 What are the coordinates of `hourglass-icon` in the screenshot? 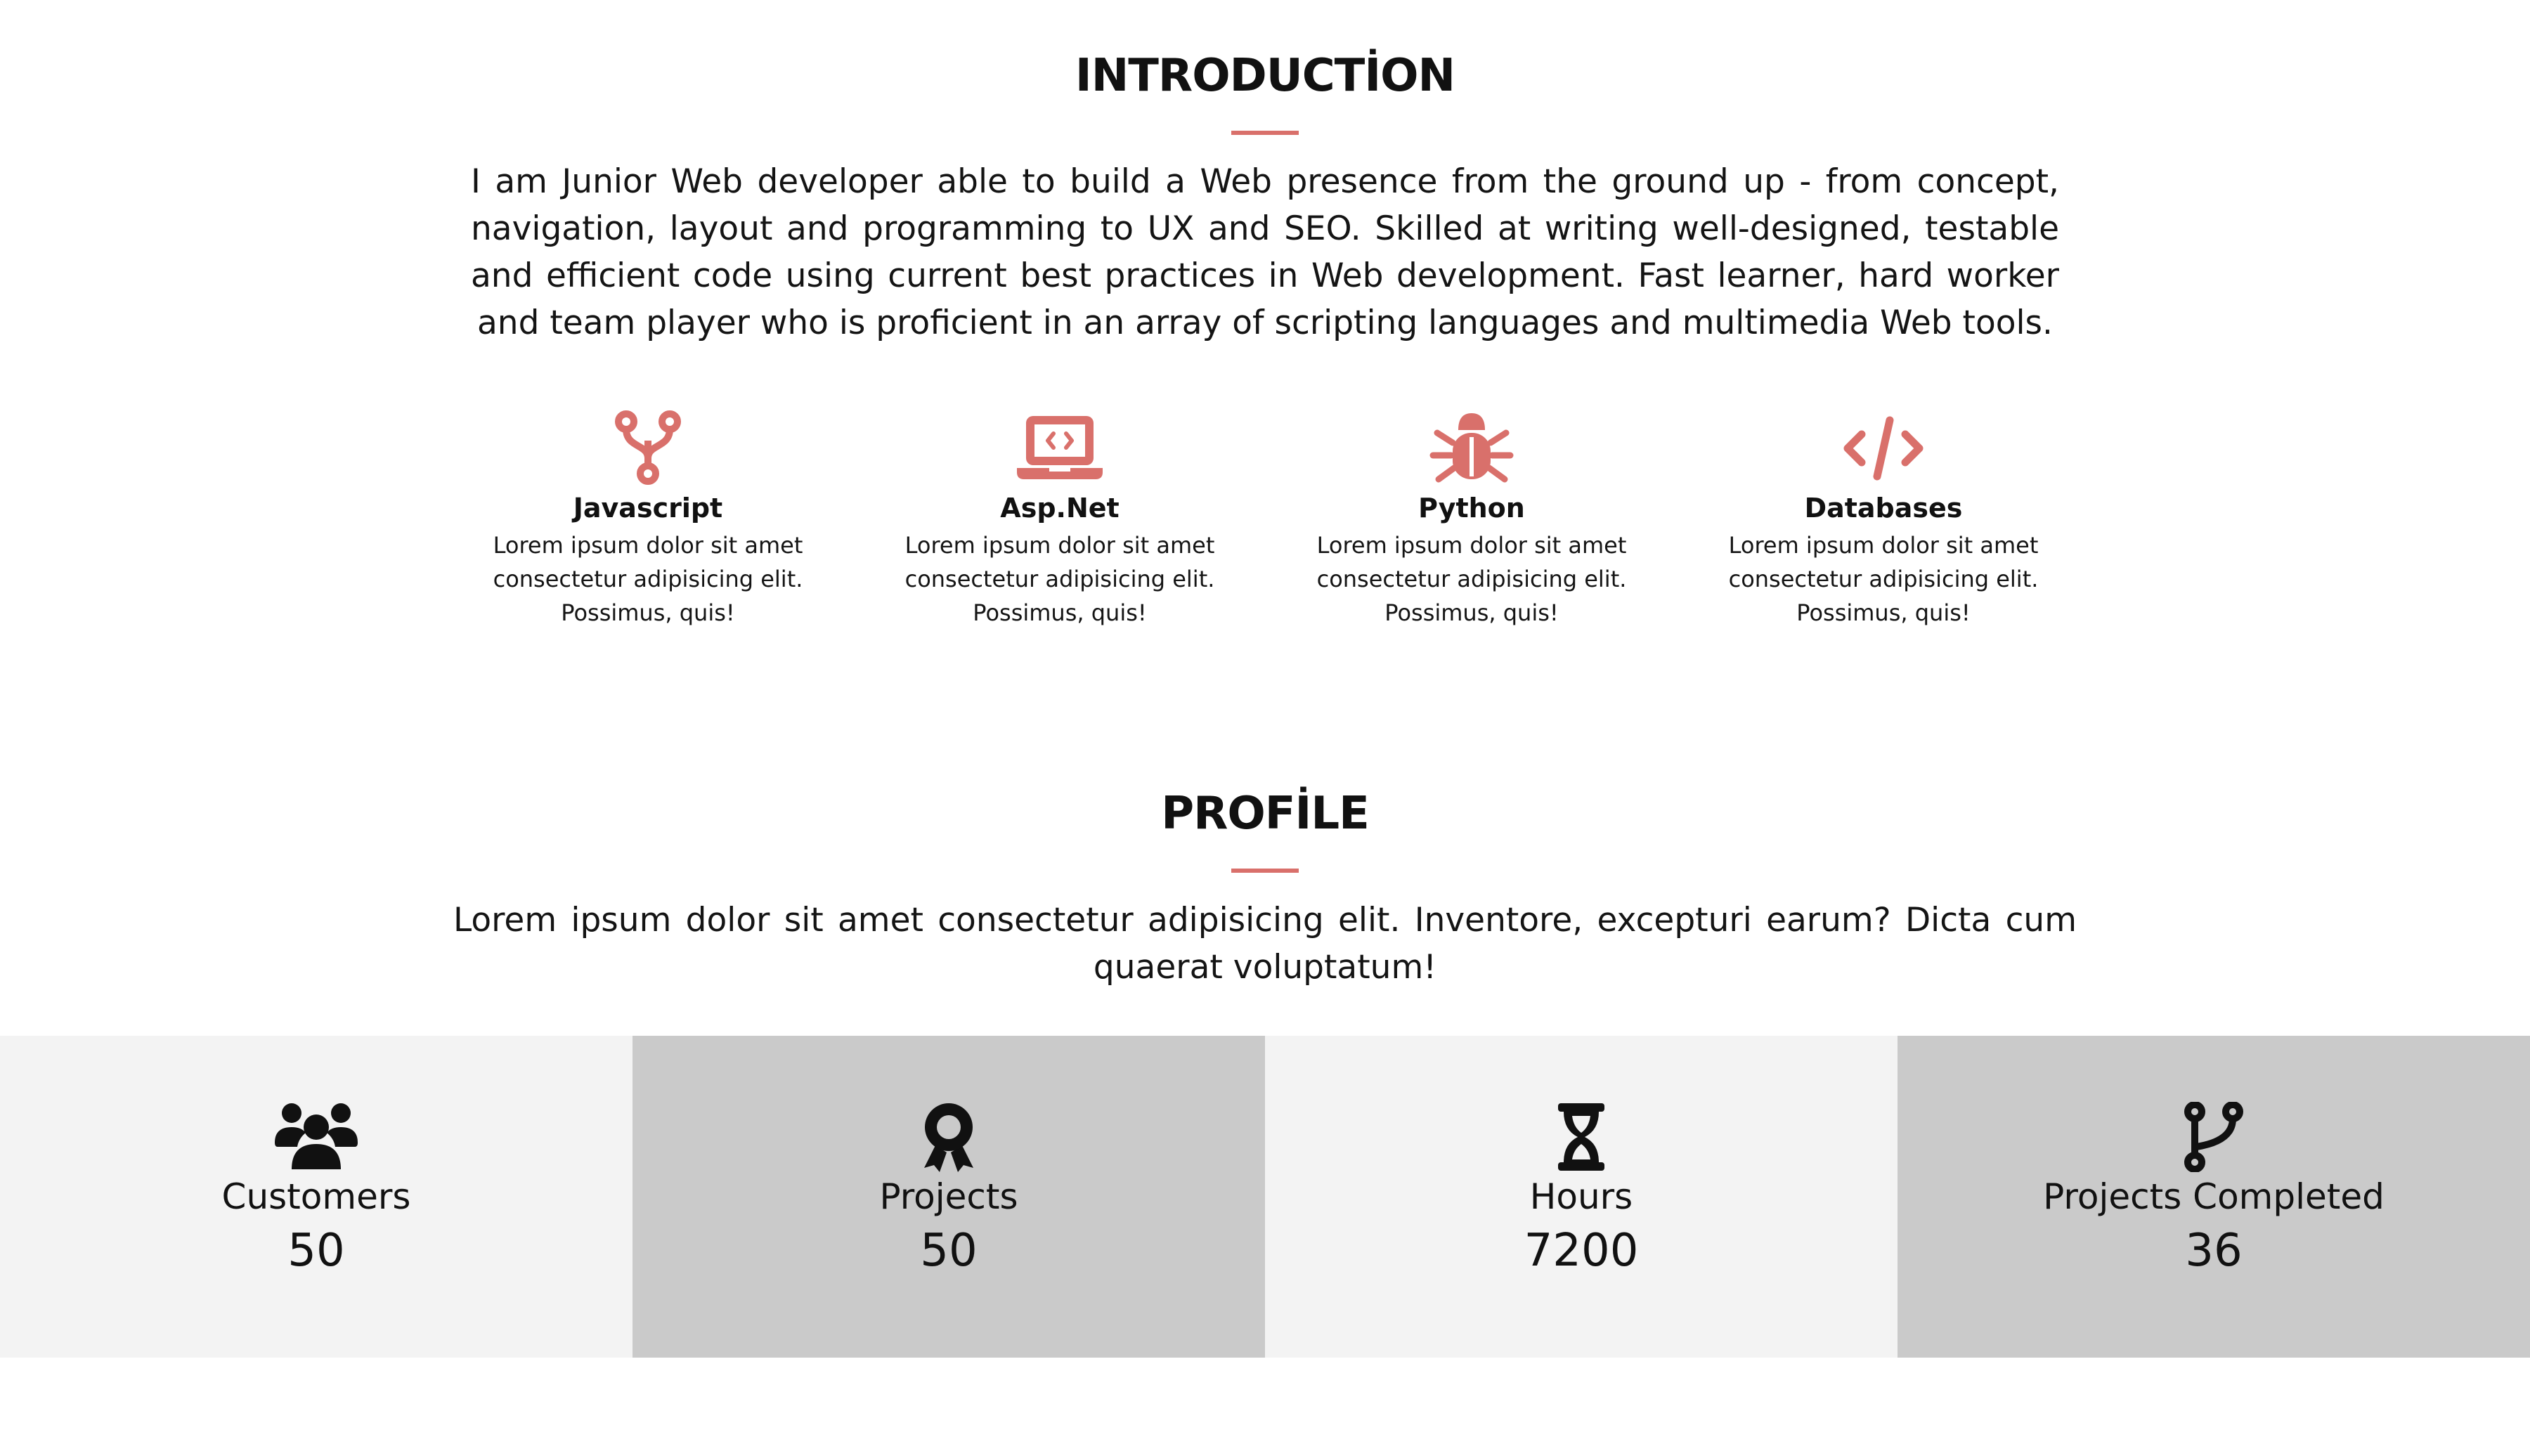 It's located at (1581, 1137).